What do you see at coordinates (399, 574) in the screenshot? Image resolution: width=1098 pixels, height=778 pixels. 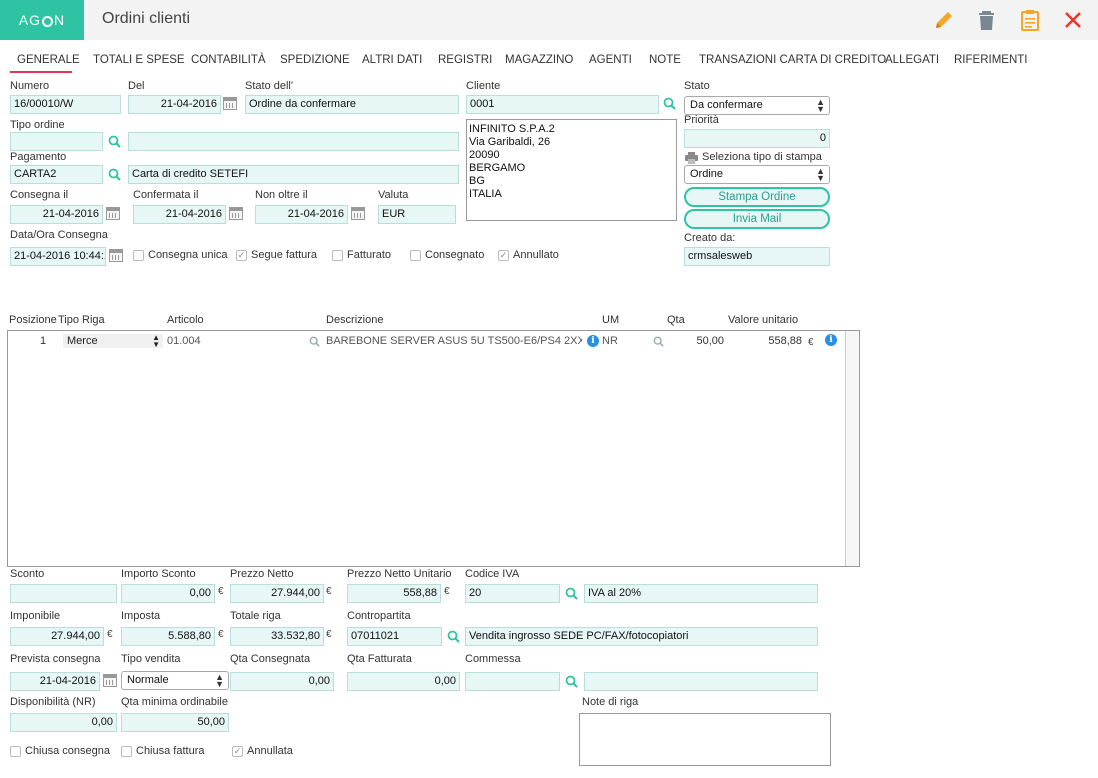 I see `prezzo-netto-unitario-label: Prezzo Netto Unitario` at bounding box center [399, 574].